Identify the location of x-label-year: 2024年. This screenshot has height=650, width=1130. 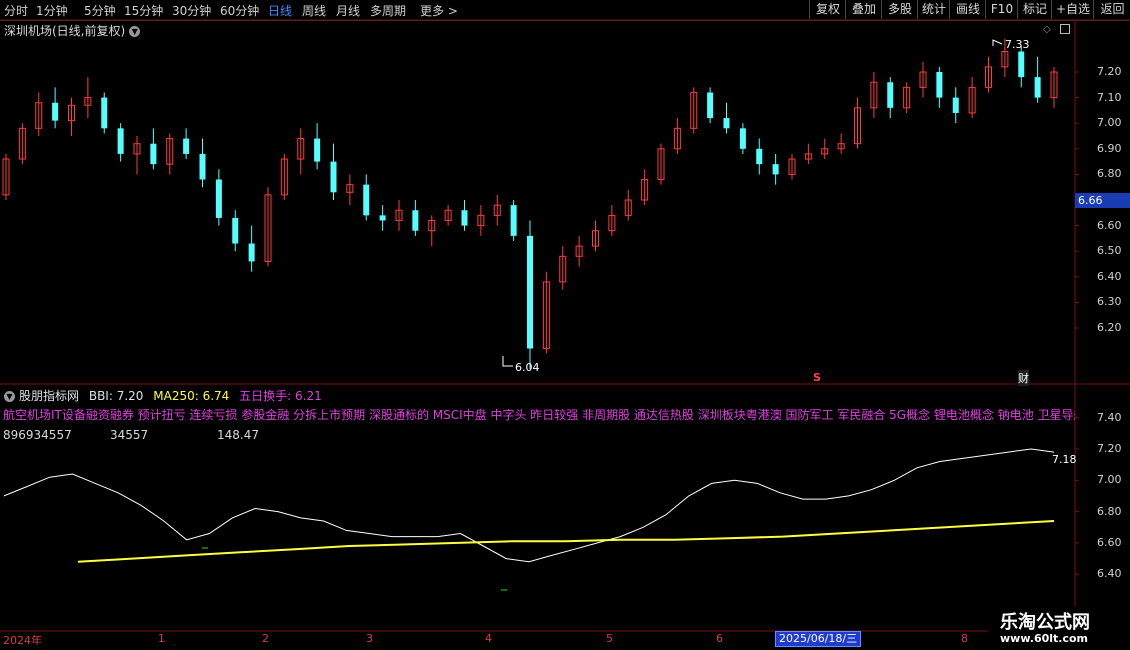
(22, 640).